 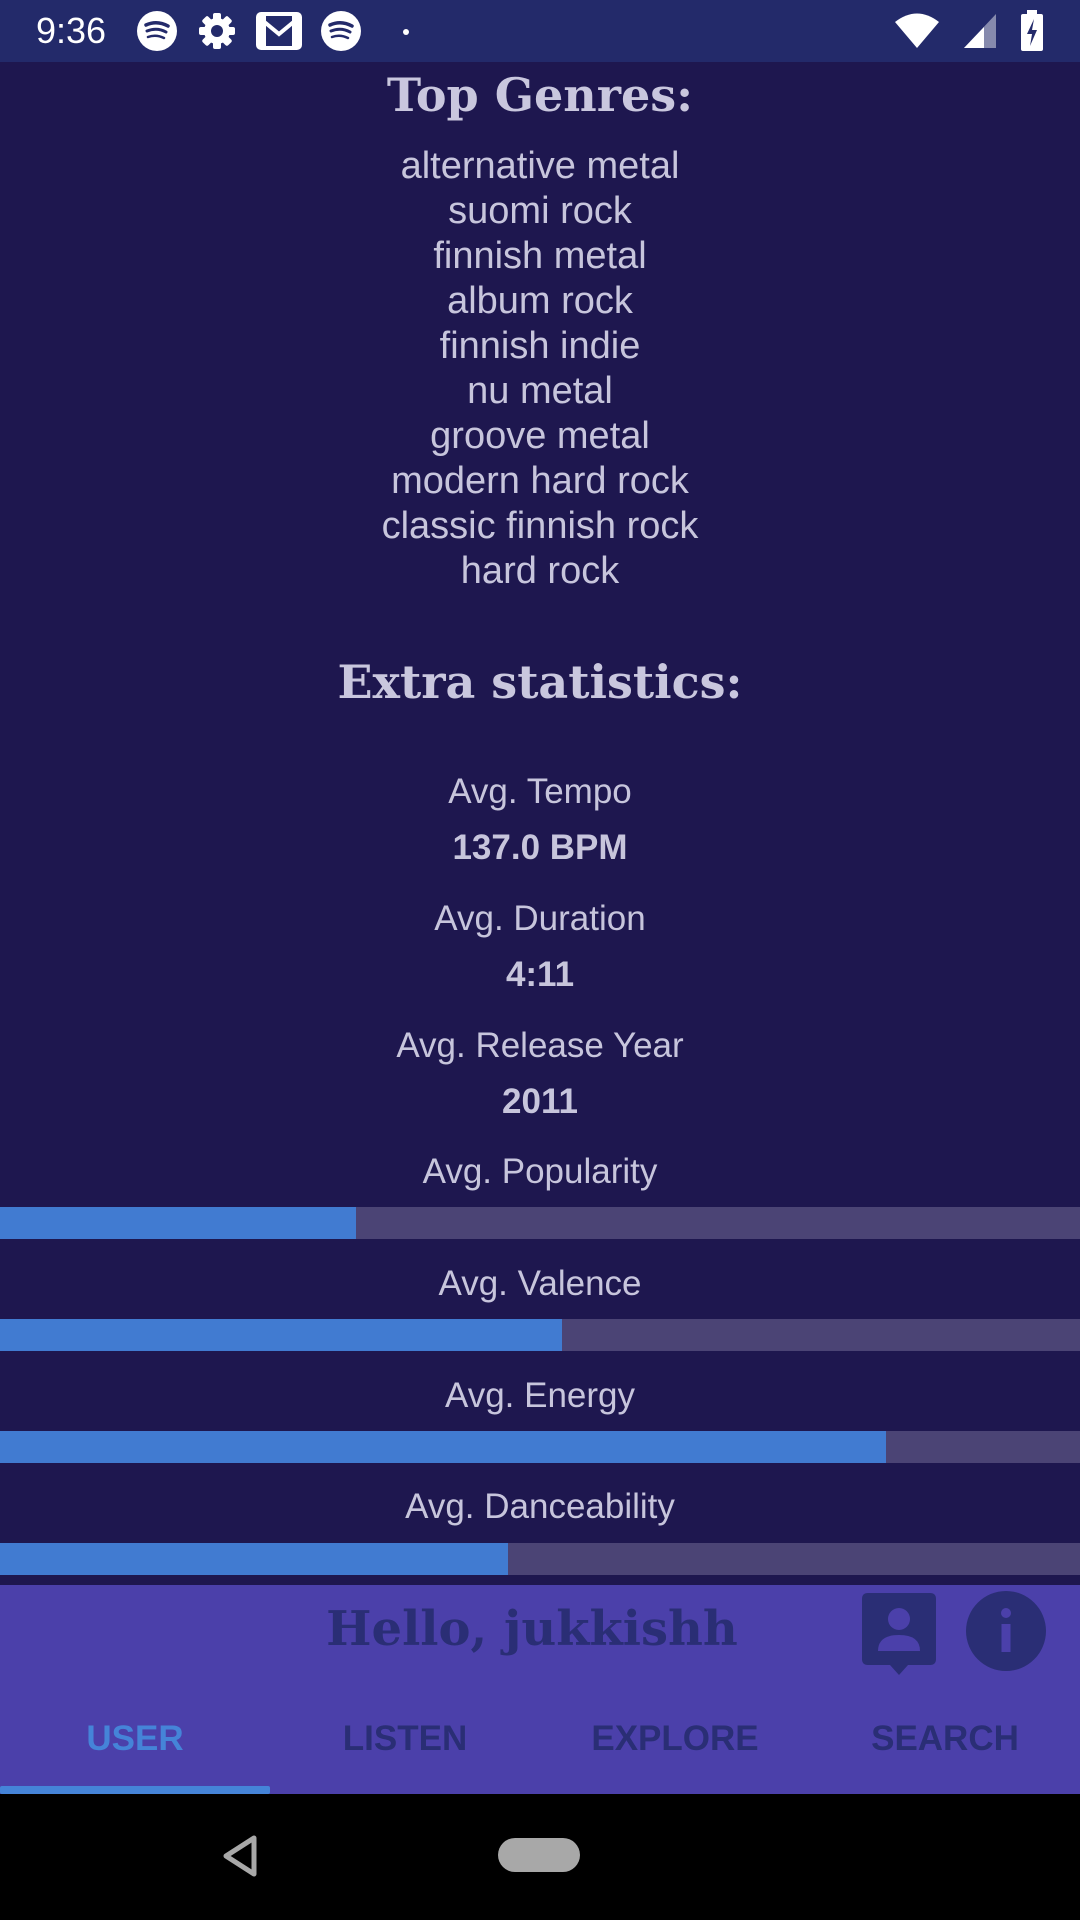 I want to click on system-navigation-bar, so click(x=540, y=1857).